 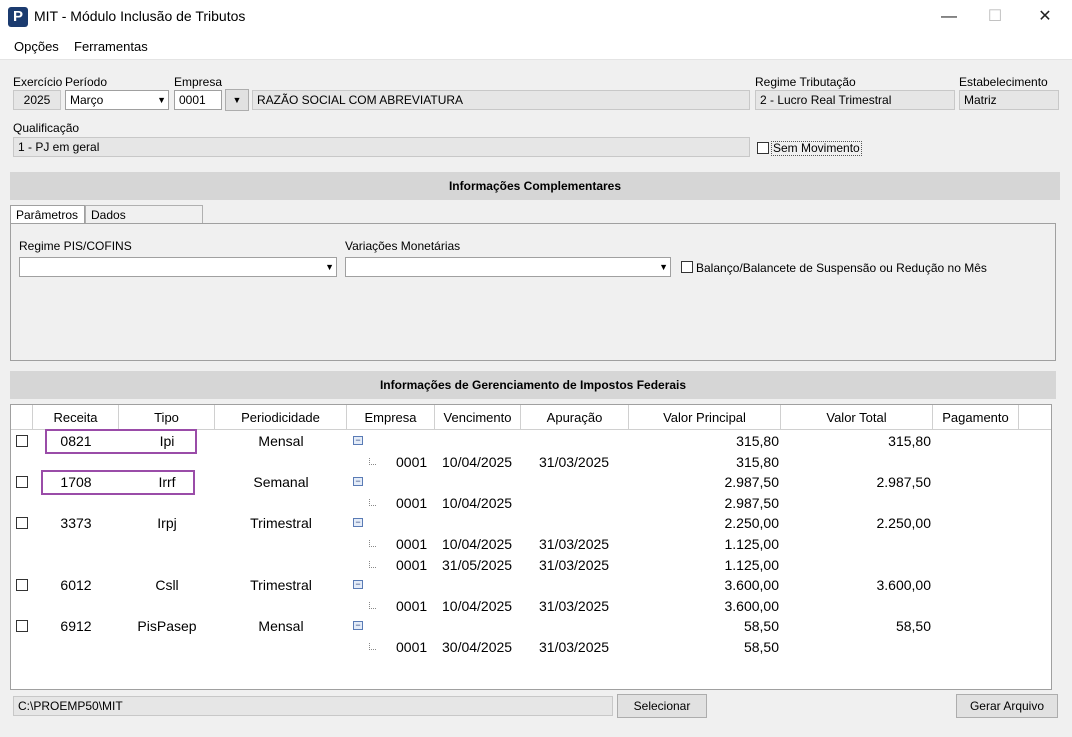 What do you see at coordinates (477, 565) in the screenshot?
I see `cell-vencimento: 31/05/2025` at bounding box center [477, 565].